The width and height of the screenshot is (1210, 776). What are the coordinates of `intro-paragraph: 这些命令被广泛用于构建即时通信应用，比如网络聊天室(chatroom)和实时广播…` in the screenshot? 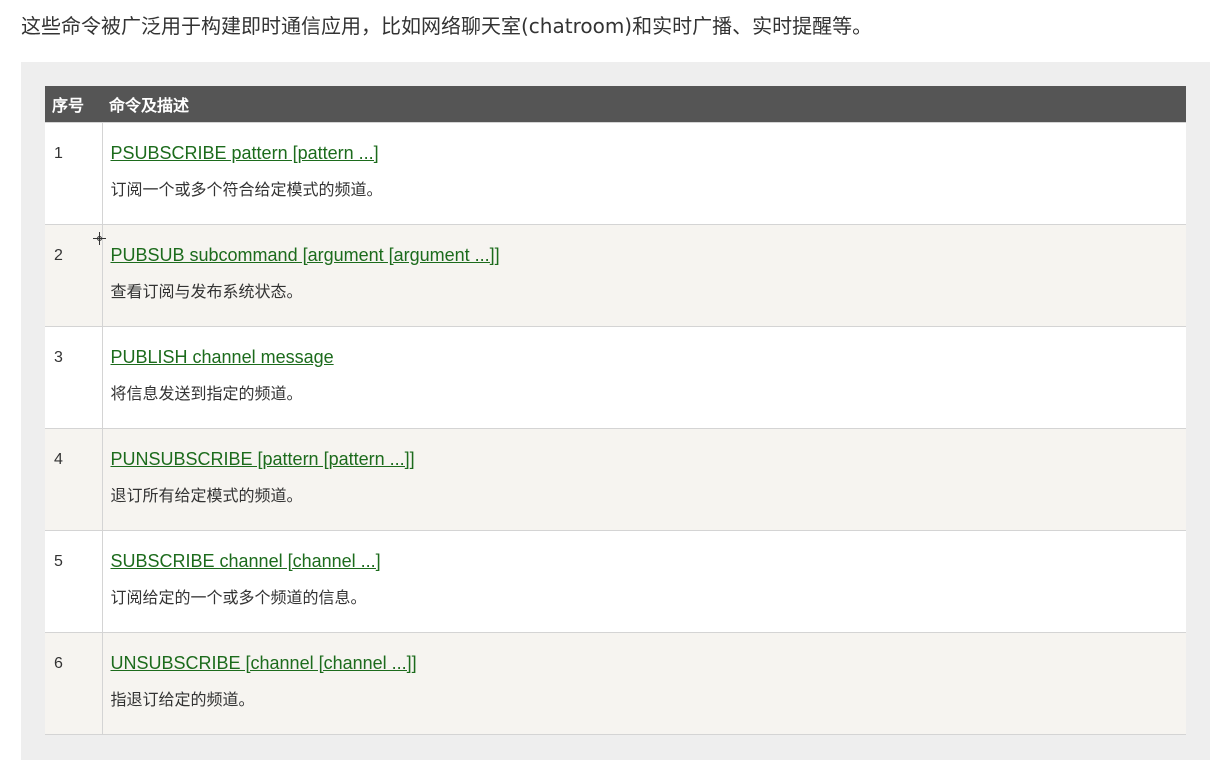 It's located at (447, 26).